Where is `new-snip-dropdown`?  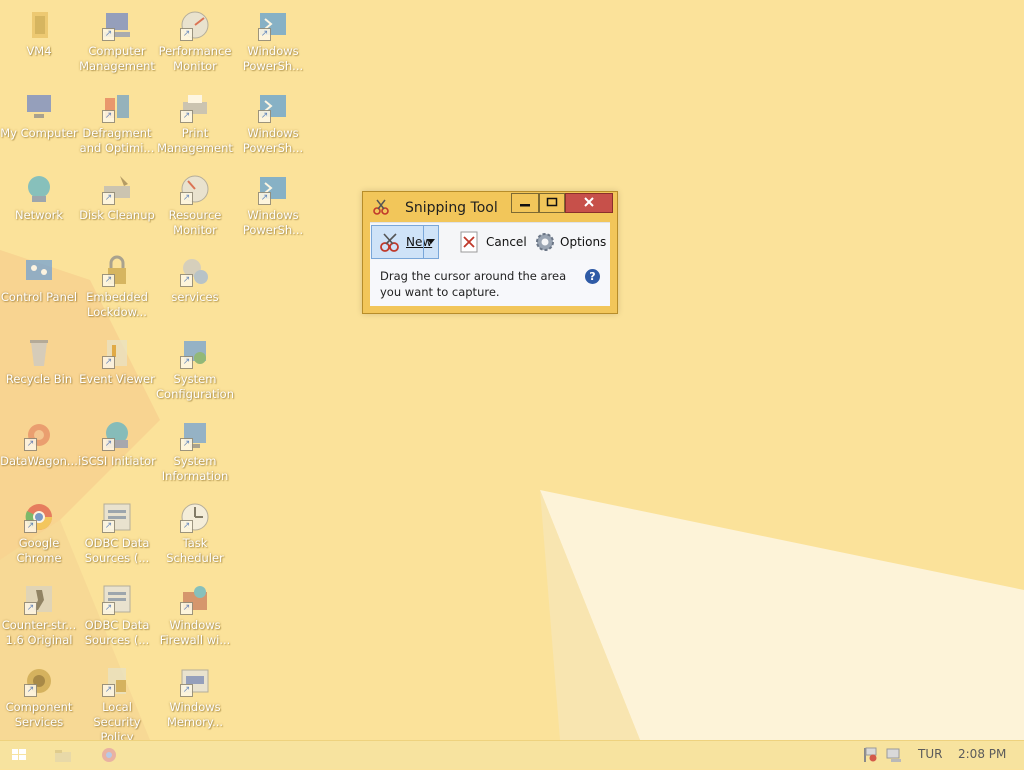
new-snip-dropdown is located at coordinates (430, 242).